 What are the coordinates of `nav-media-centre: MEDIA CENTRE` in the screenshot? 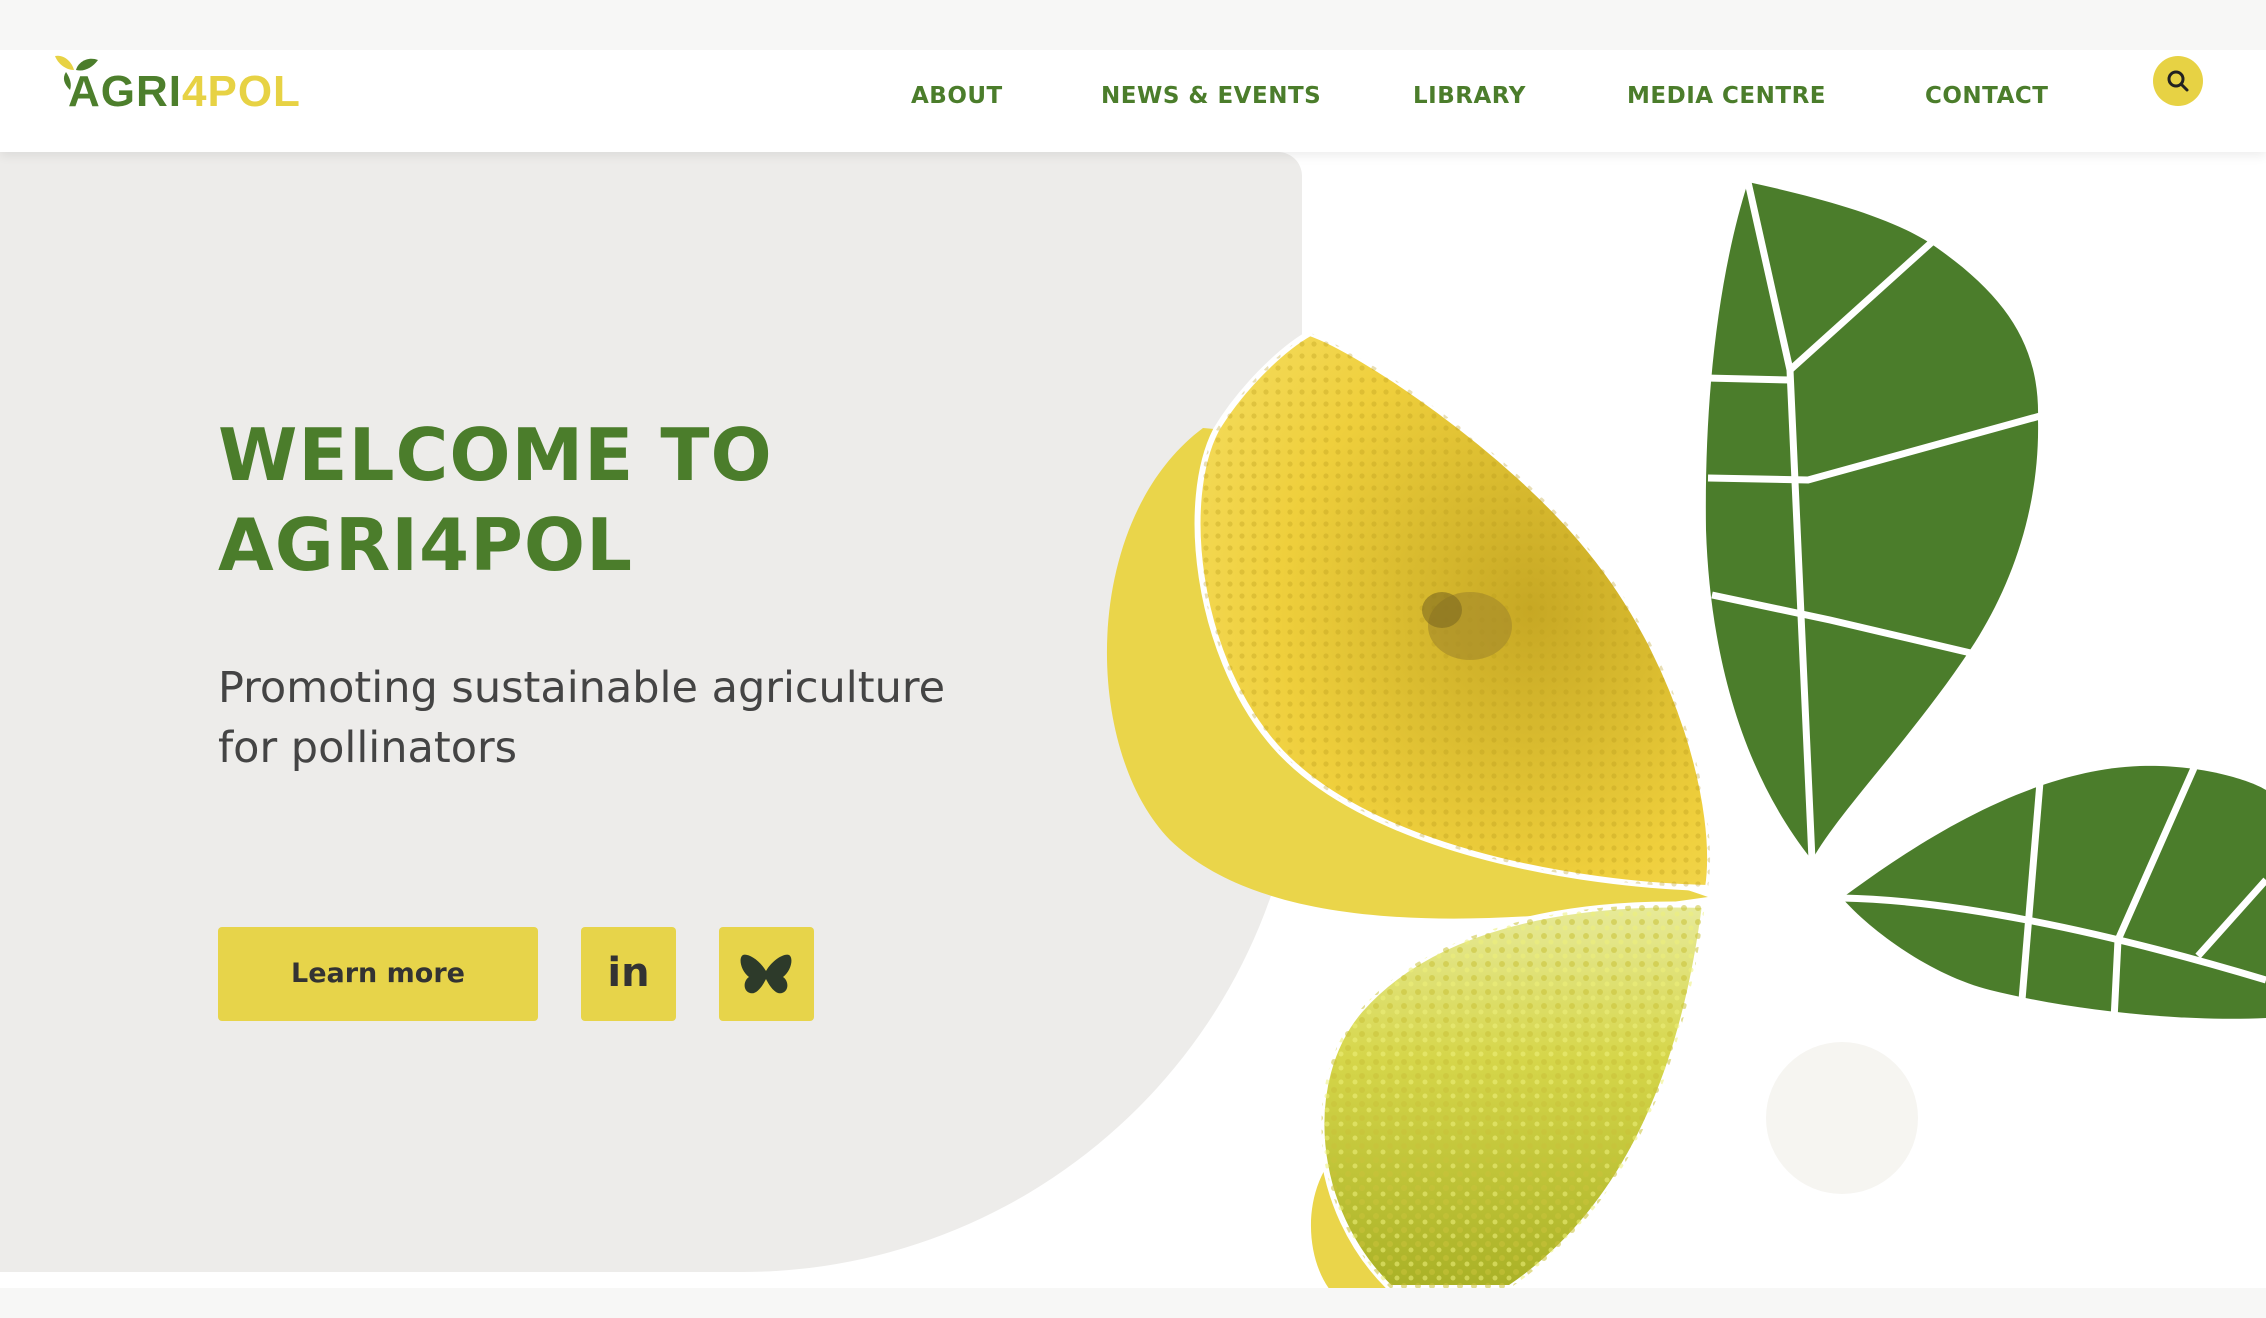 It's located at (1726, 96).